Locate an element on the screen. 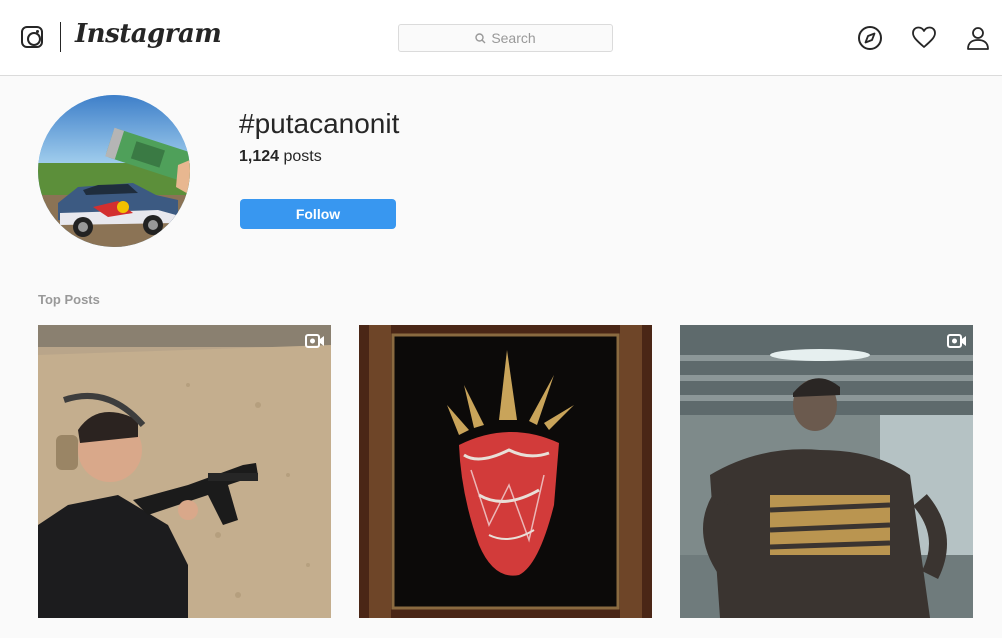 Image resolution: width=1002 pixels, height=638 pixels. posts-count-label: posts is located at coordinates (302, 156).